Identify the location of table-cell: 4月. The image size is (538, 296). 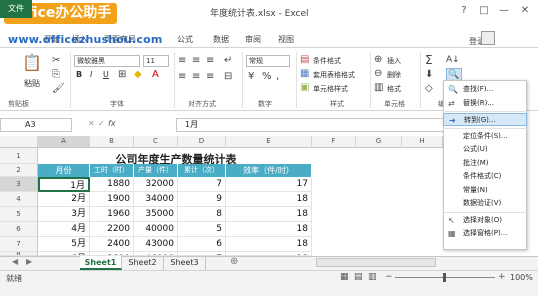
(64, 229).